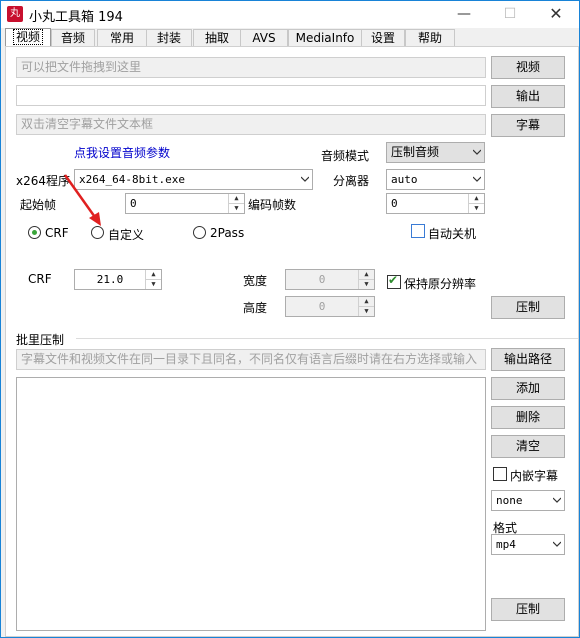  What do you see at coordinates (435, 179) in the screenshot?
I see `splitter-select: auto` at bounding box center [435, 179].